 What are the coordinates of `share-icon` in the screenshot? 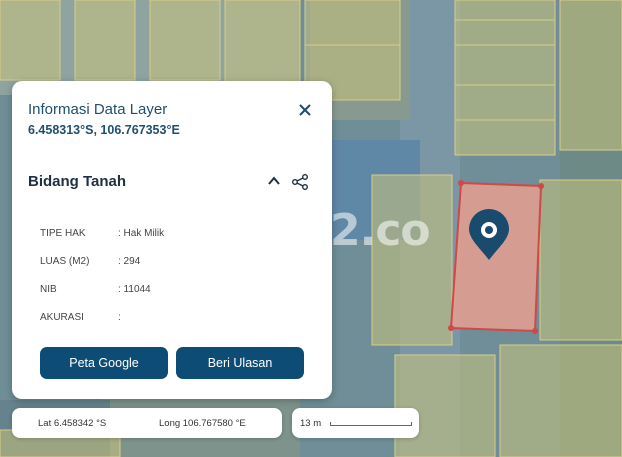 It's located at (300, 182).